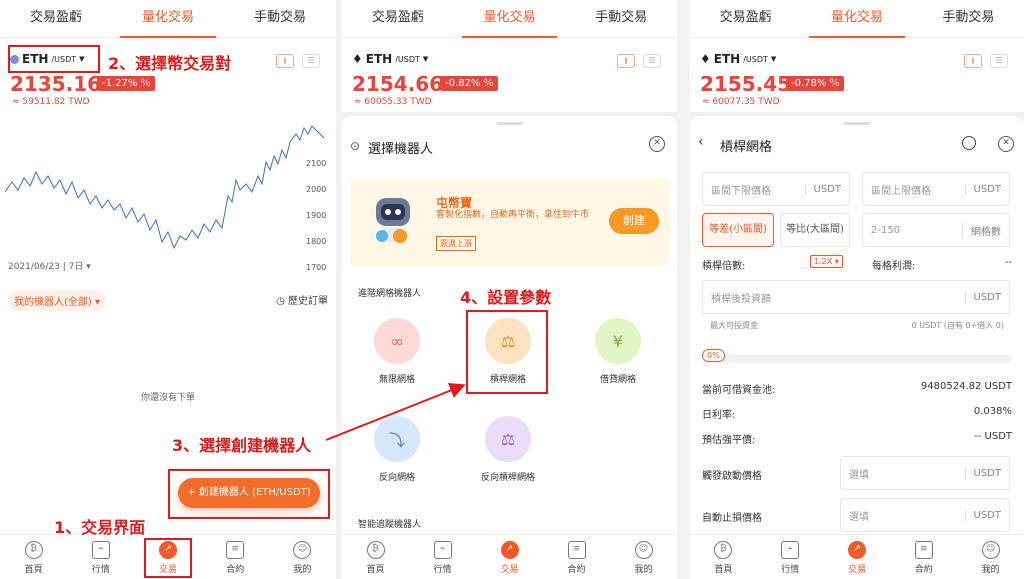 The width and height of the screenshot is (1024, 579). Describe the element at coordinates (56, 84) in the screenshot. I see `last-price: 2135.16` at that location.